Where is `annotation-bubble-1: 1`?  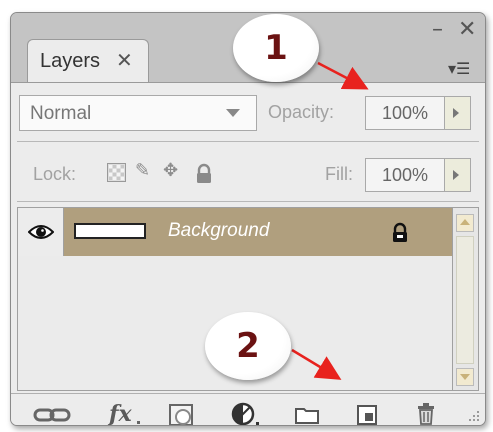
annotation-bubble-1: 1 is located at coordinates (276, 48).